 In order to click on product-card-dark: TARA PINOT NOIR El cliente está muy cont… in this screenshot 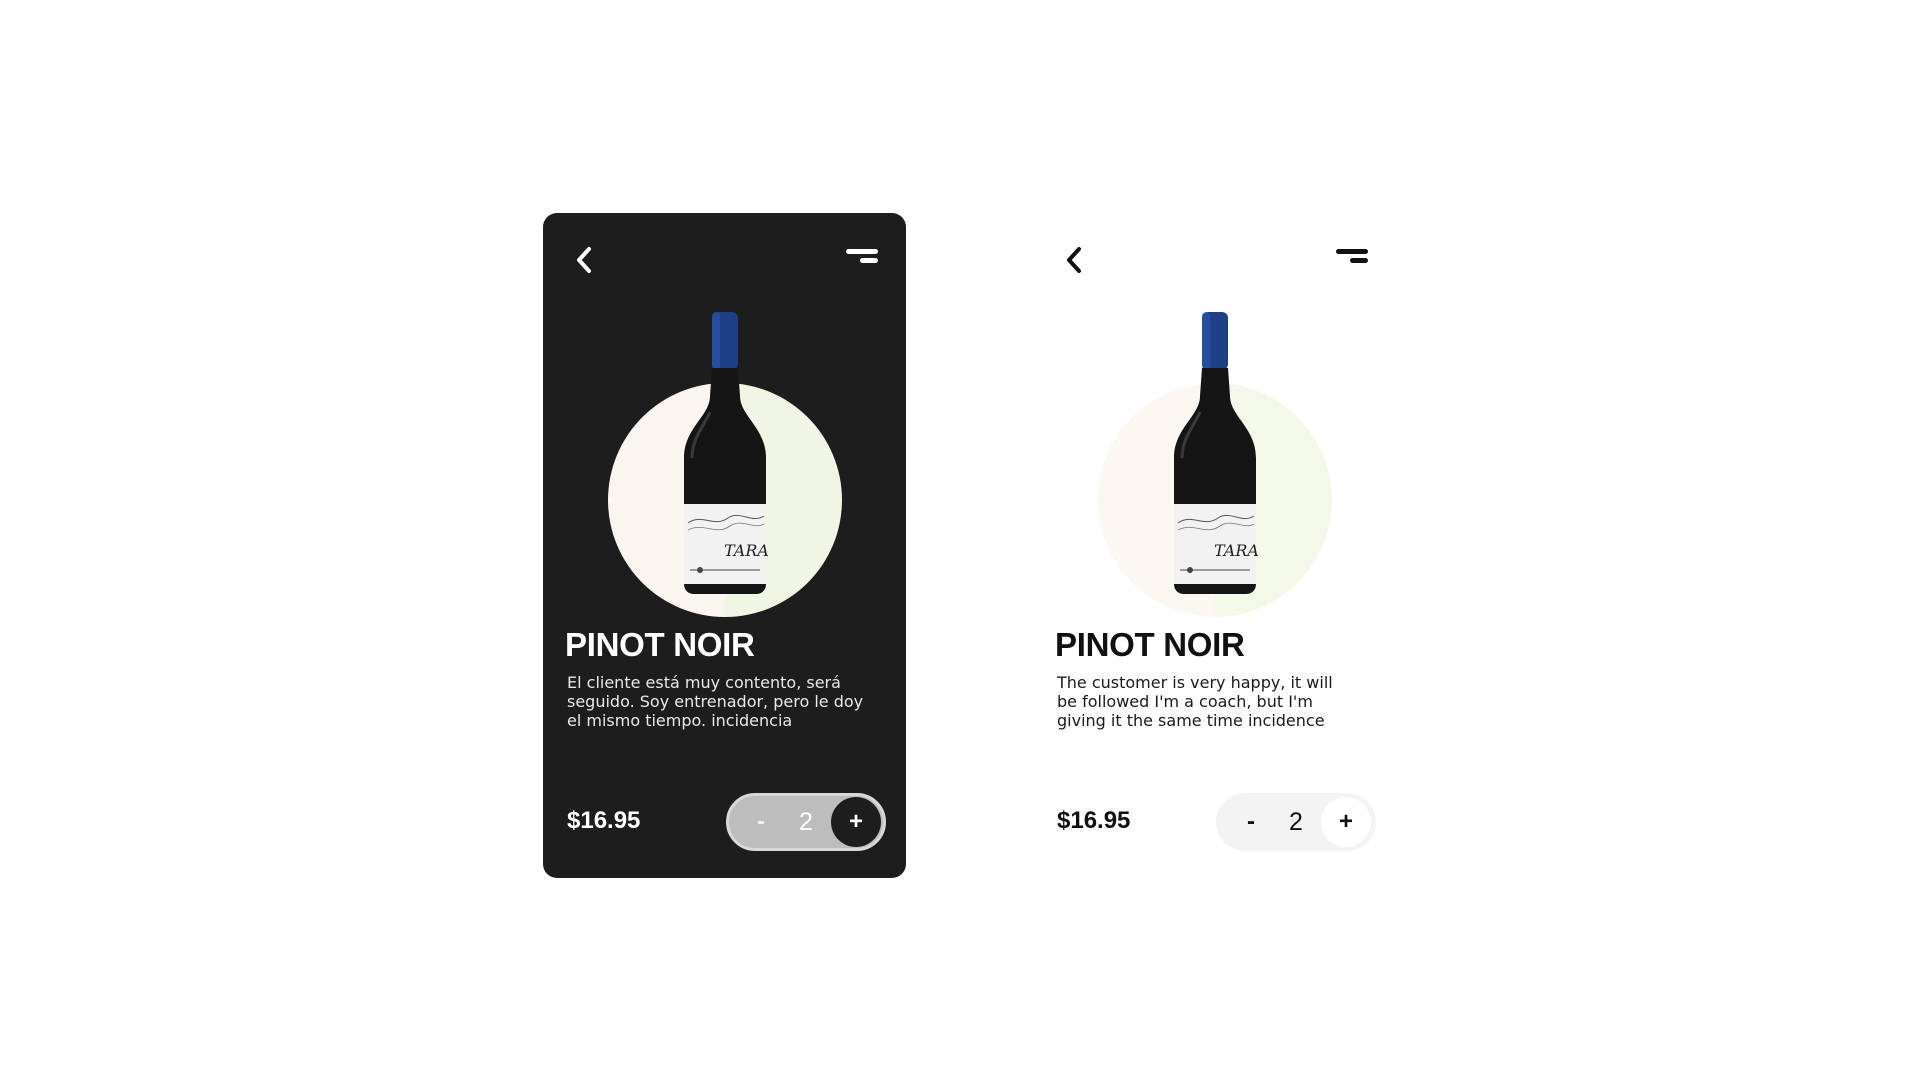, I will do `click(724, 545)`.